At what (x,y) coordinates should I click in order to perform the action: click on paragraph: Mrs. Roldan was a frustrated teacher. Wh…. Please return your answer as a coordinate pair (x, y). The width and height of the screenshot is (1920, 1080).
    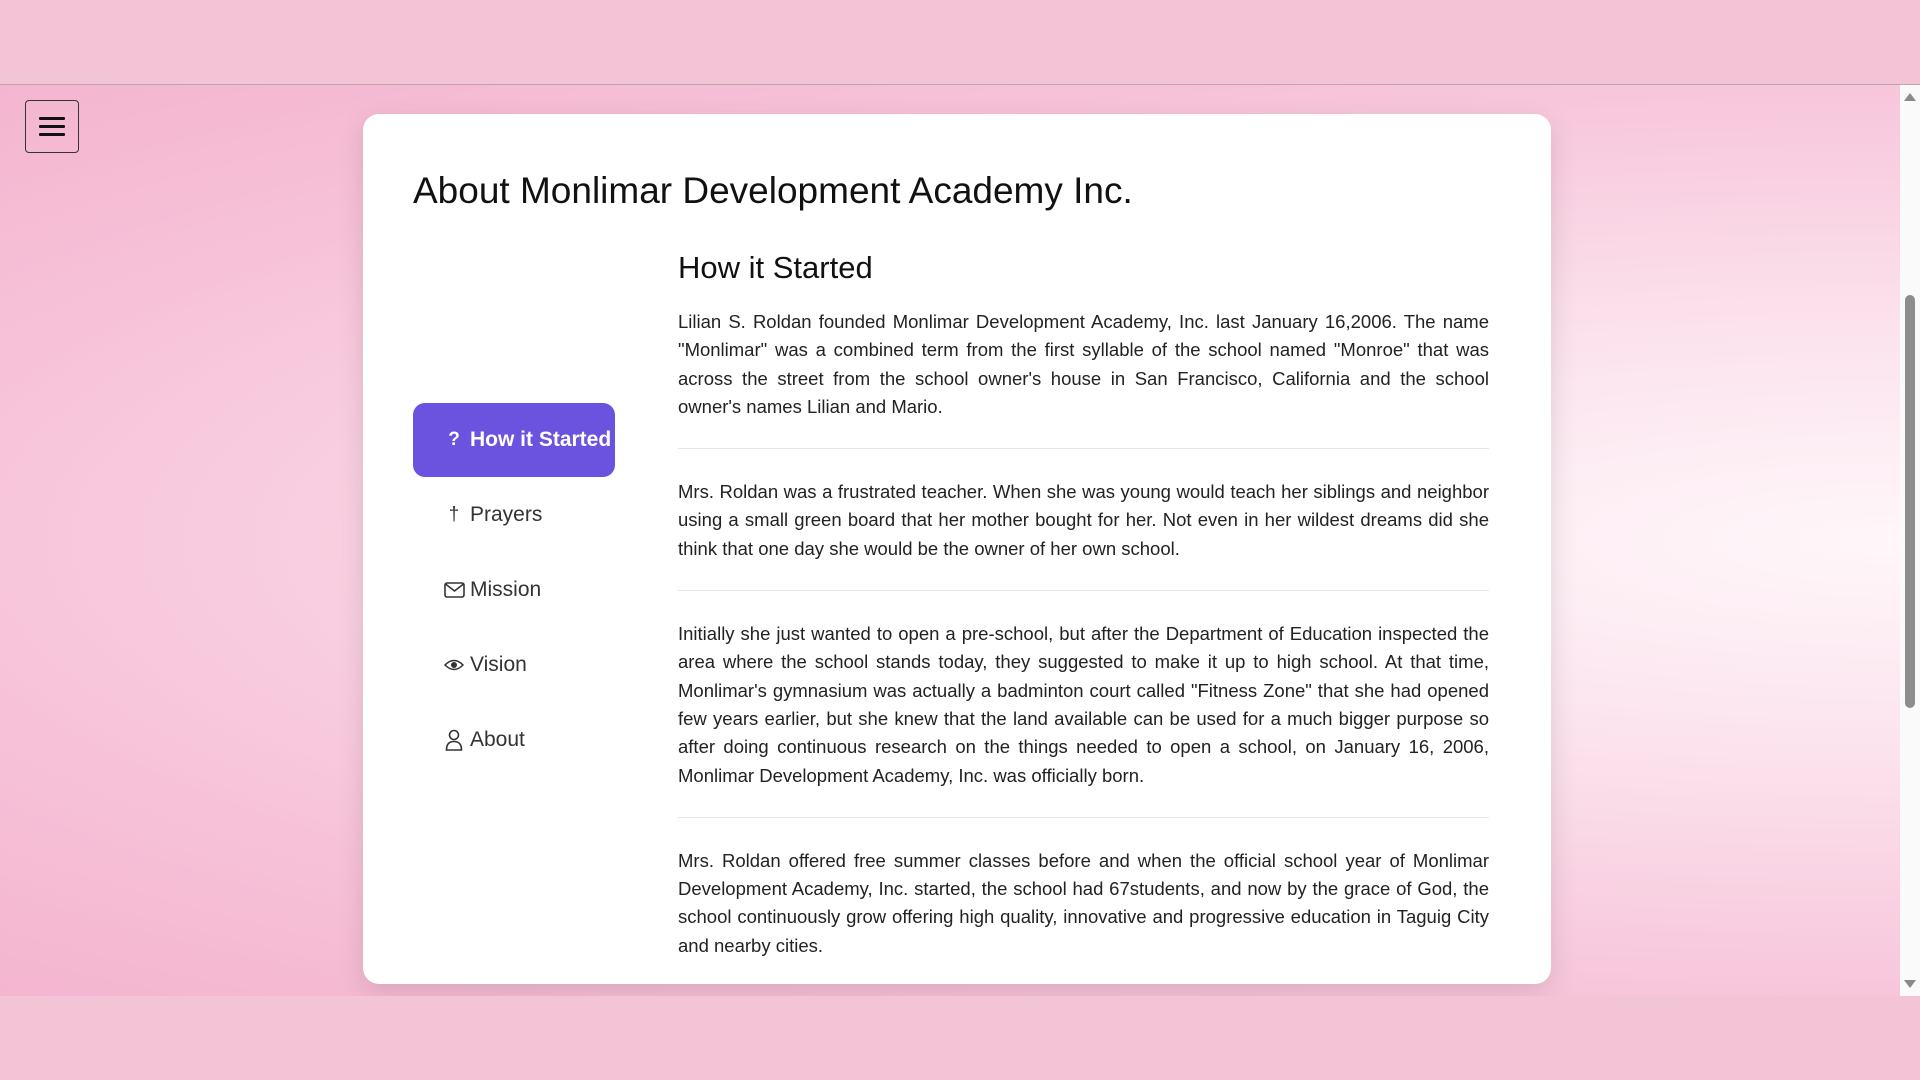
    Looking at the image, I should click on (1083, 520).